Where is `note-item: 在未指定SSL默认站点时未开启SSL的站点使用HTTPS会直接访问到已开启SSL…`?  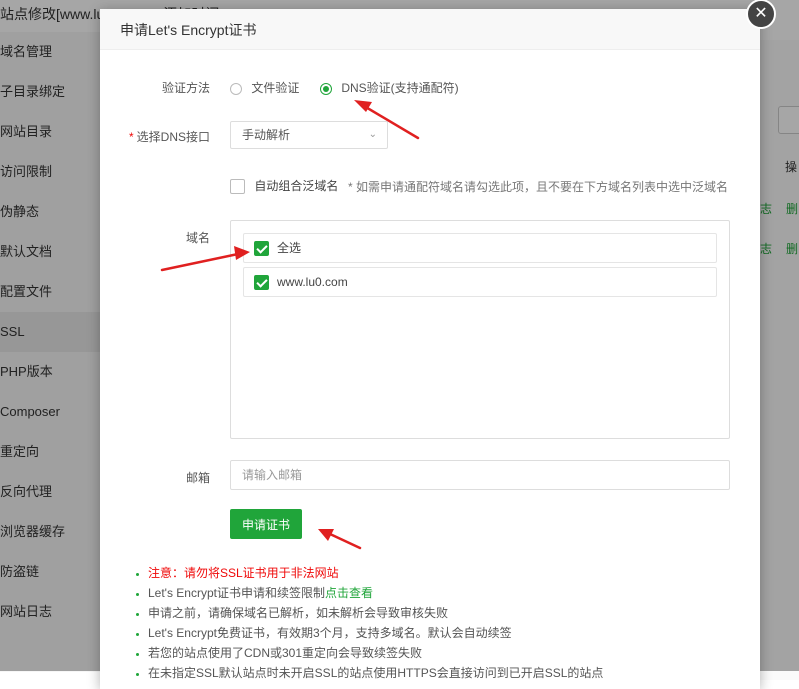
note-item: 在未指定SSL默认站点时未开启SSL的站点使用HTTPS会直接访问到已开启SSL… is located at coordinates (458, 673).